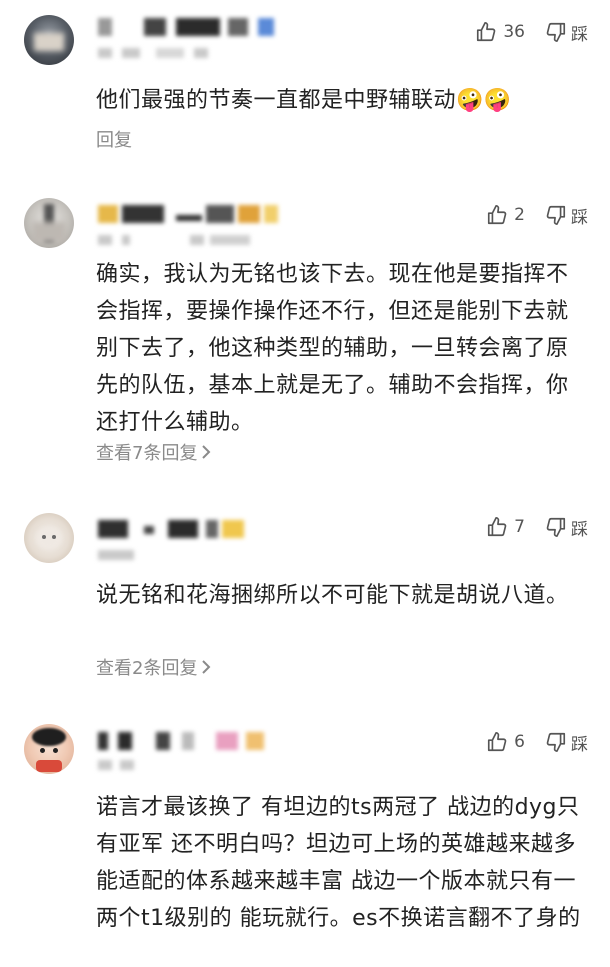 The image size is (610, 967). Describe the element at coordinates (531, 32) in the screenshot. I see `comment-actions: 36 踩` at that location.